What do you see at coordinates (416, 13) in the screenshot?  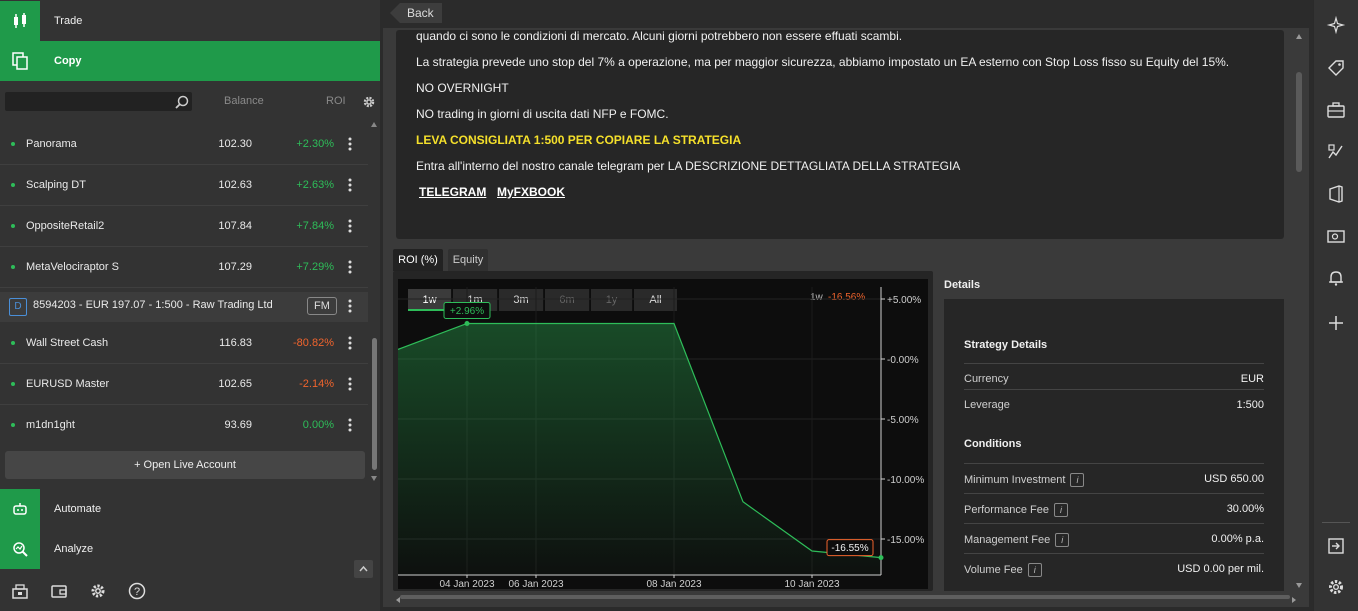 I see `back-button: Back` at bounding box center [416, 13].